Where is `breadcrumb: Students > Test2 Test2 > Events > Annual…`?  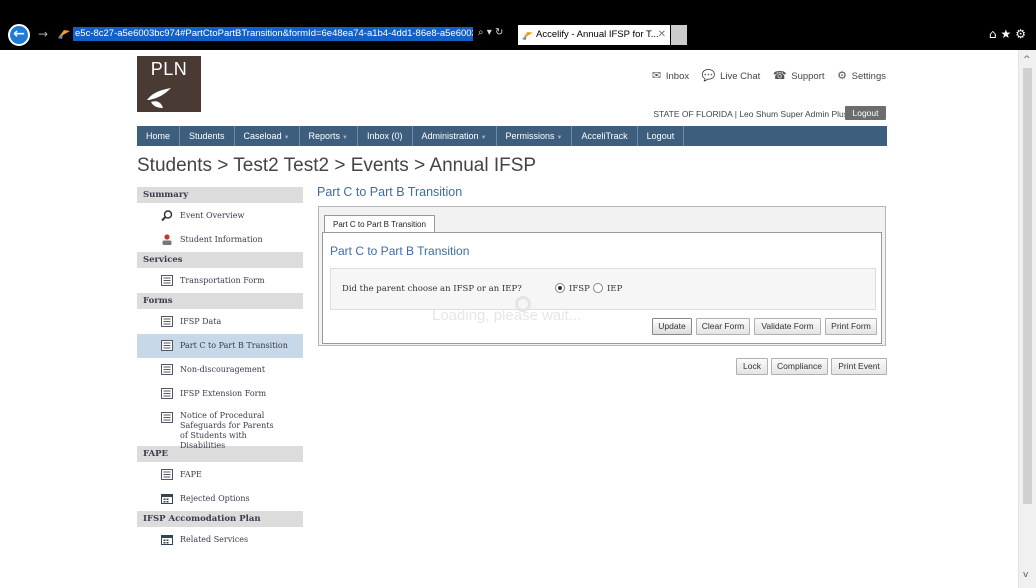
breadcrumb: Students > Test2 Test2 > Events > Annual… is located at coordinates (337, 165).